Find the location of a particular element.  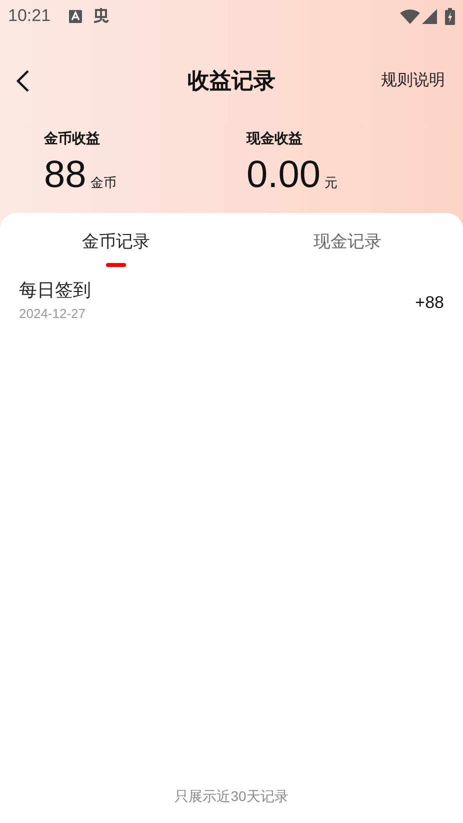

back-icon is located at coordinates (23, 80).